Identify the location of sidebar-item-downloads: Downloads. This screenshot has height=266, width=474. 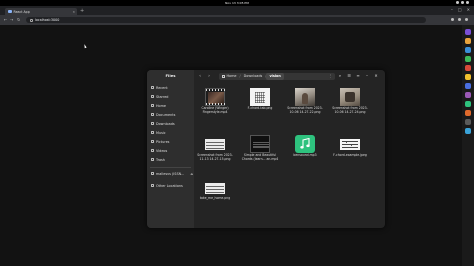
(163, 123).